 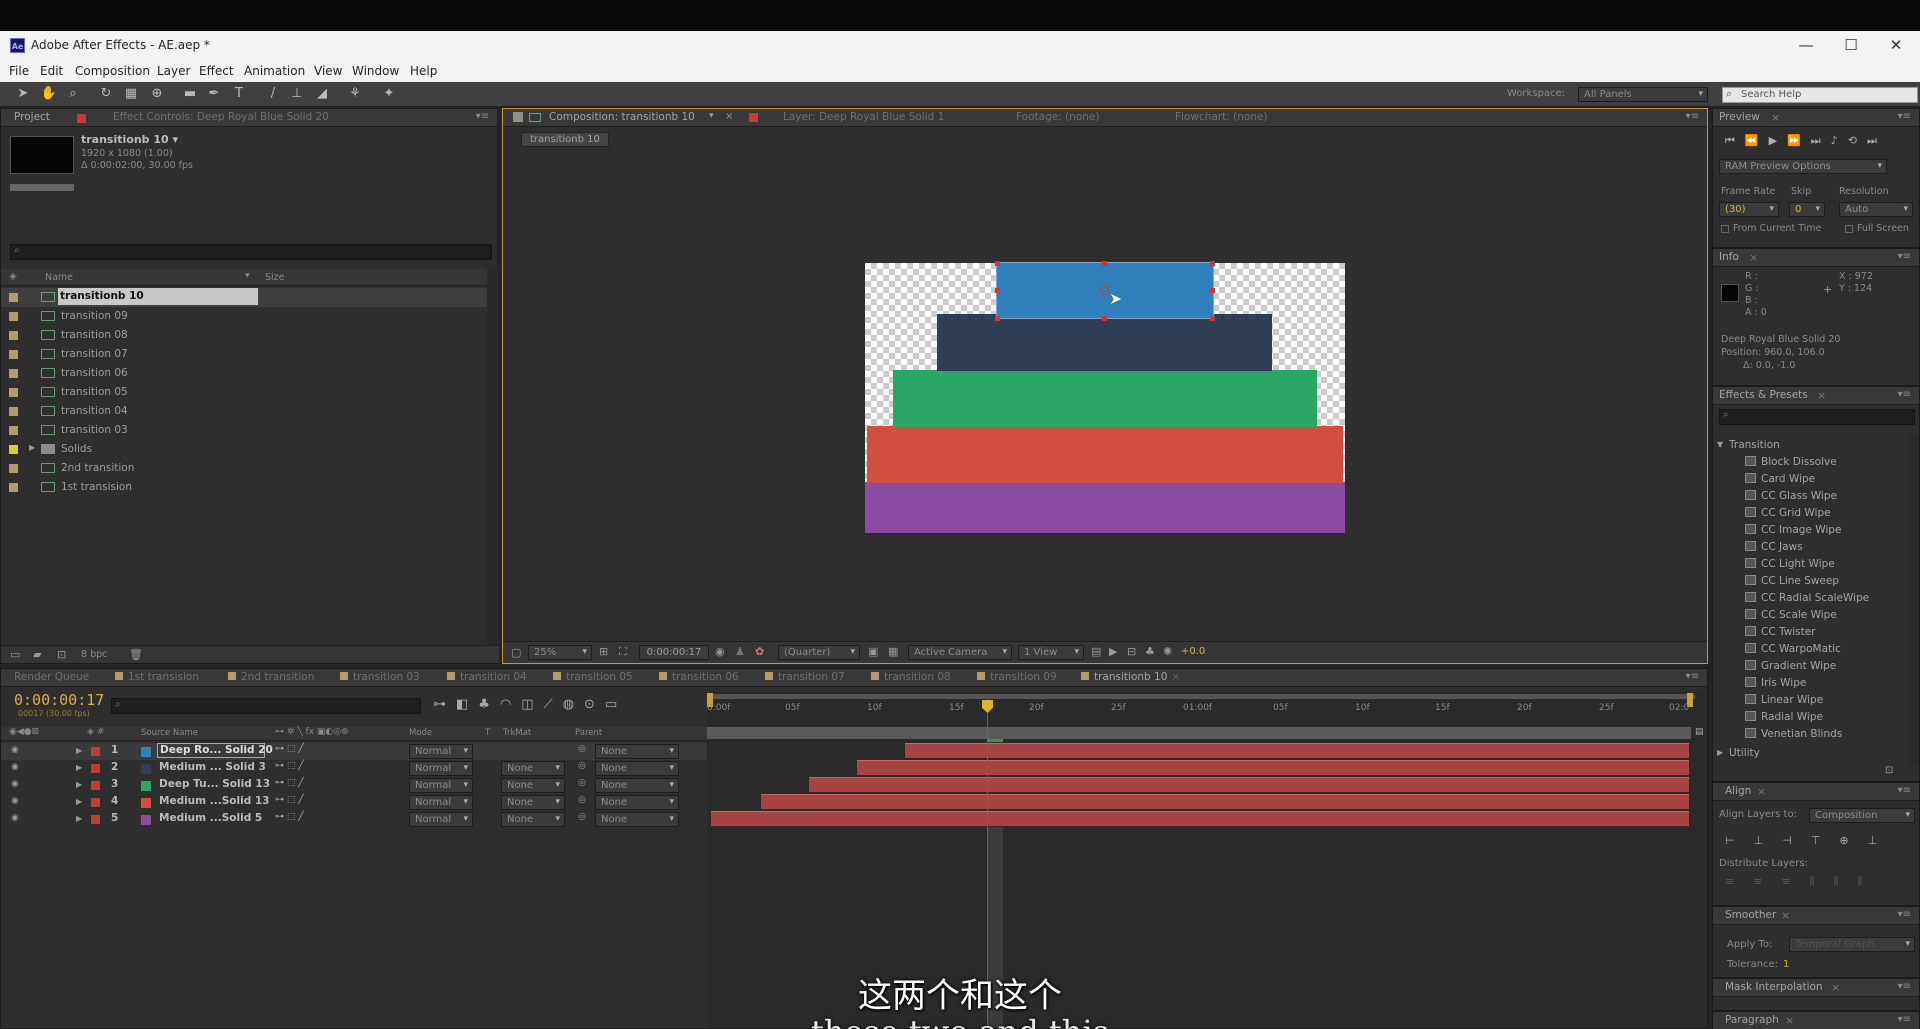 What do you see at coordinates (1150, 651) in the screenshot?
I see `flowchart-icon: ♣` at bounding box center [1150, 651].